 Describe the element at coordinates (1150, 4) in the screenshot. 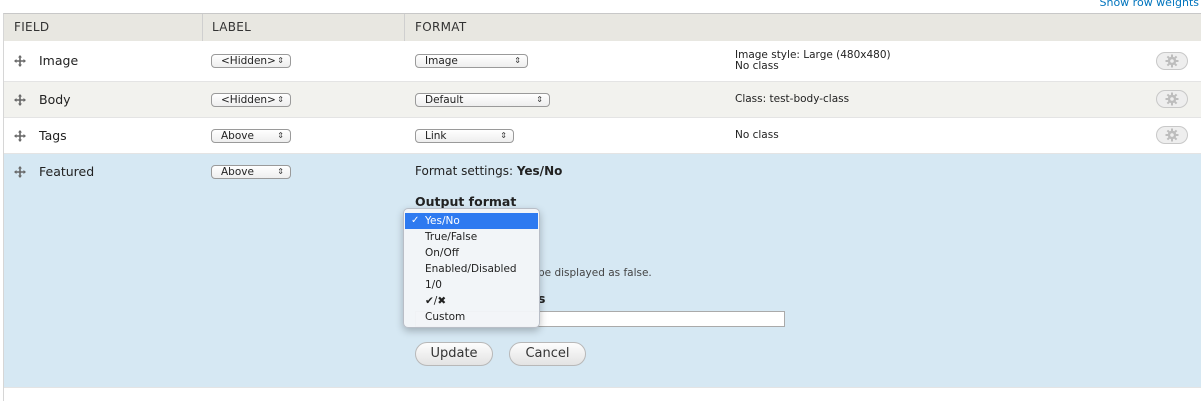

I see `show-row-weights-link: Show row weights` at that location.